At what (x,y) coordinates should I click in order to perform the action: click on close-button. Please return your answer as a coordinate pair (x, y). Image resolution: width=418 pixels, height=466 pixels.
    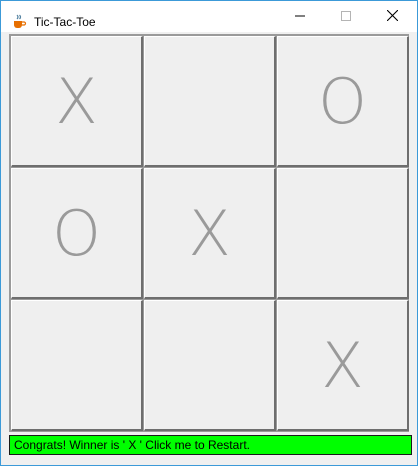
    Looking at the image, I should click on (392, 16).